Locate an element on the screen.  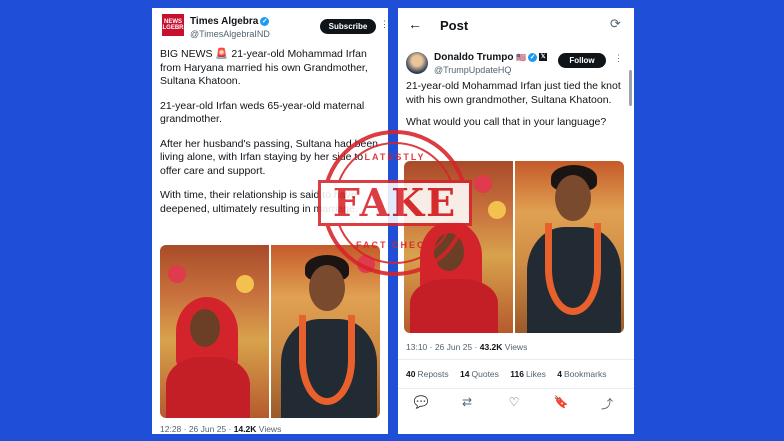
stat-count: 40 is located at coordinates (411, 374).